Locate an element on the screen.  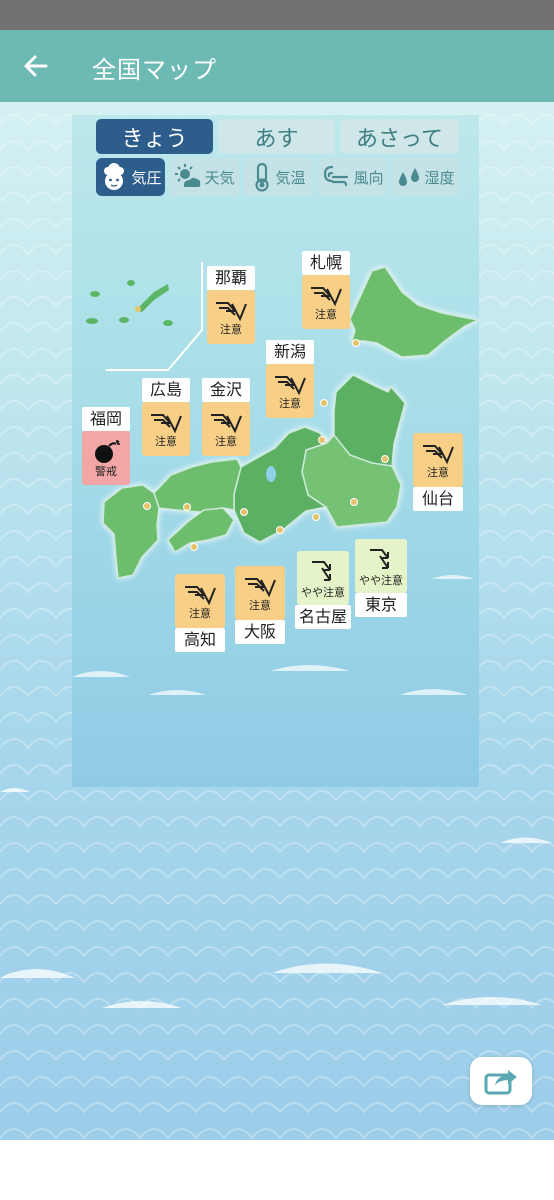
tab-humidity: 湿度 is located at coordinates (425, 177).